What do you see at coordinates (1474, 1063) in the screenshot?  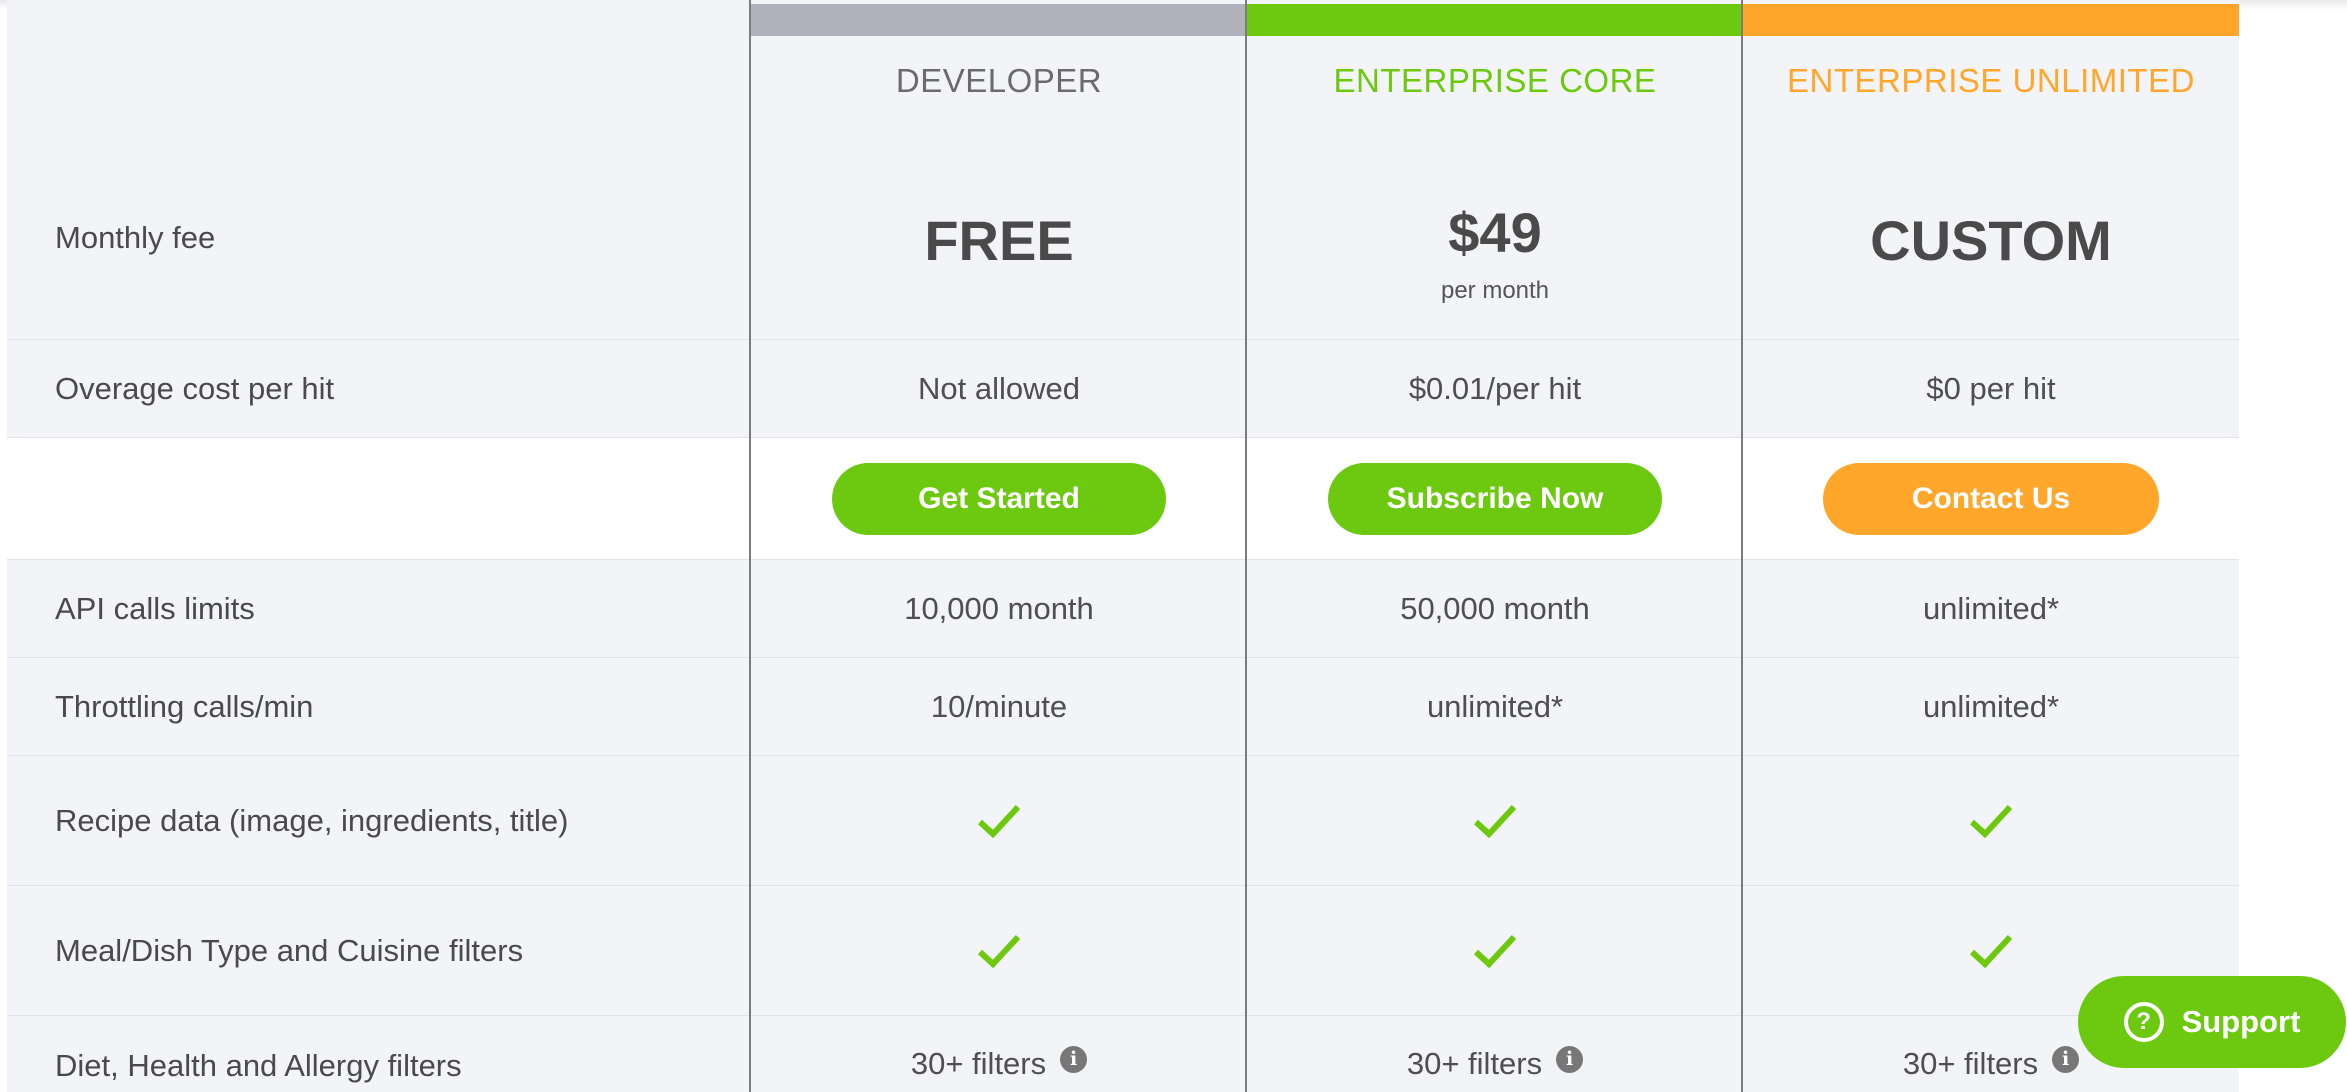 I see `plan-core-diet: 30+ filters` at bounding box center [1474, 1063].